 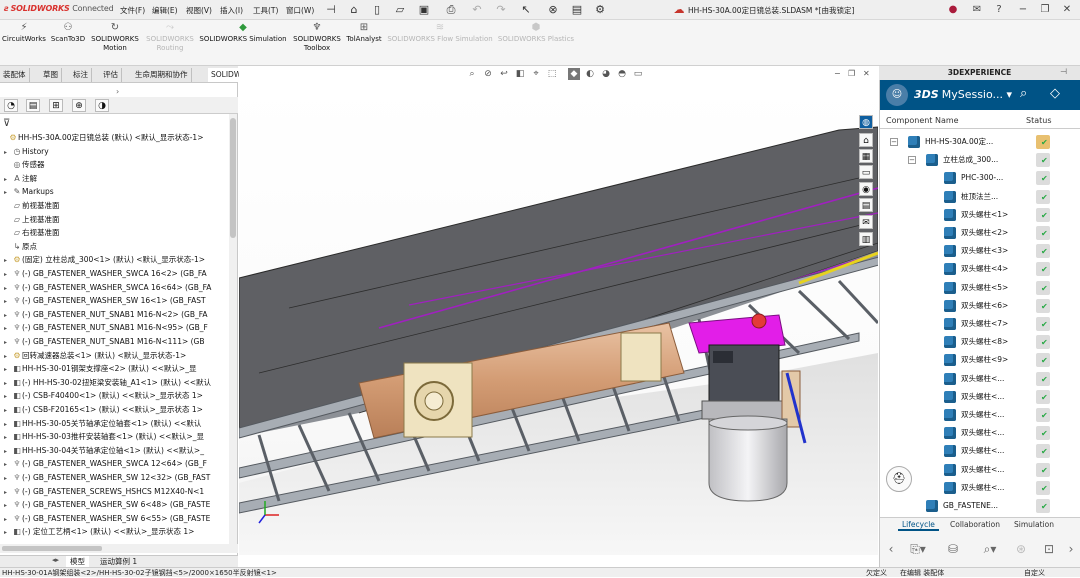 What do you see at coordinates (980, 342) in the screenshot?
I see `component-row: 双头螺柱<8>` at bounding box center [980, 342].